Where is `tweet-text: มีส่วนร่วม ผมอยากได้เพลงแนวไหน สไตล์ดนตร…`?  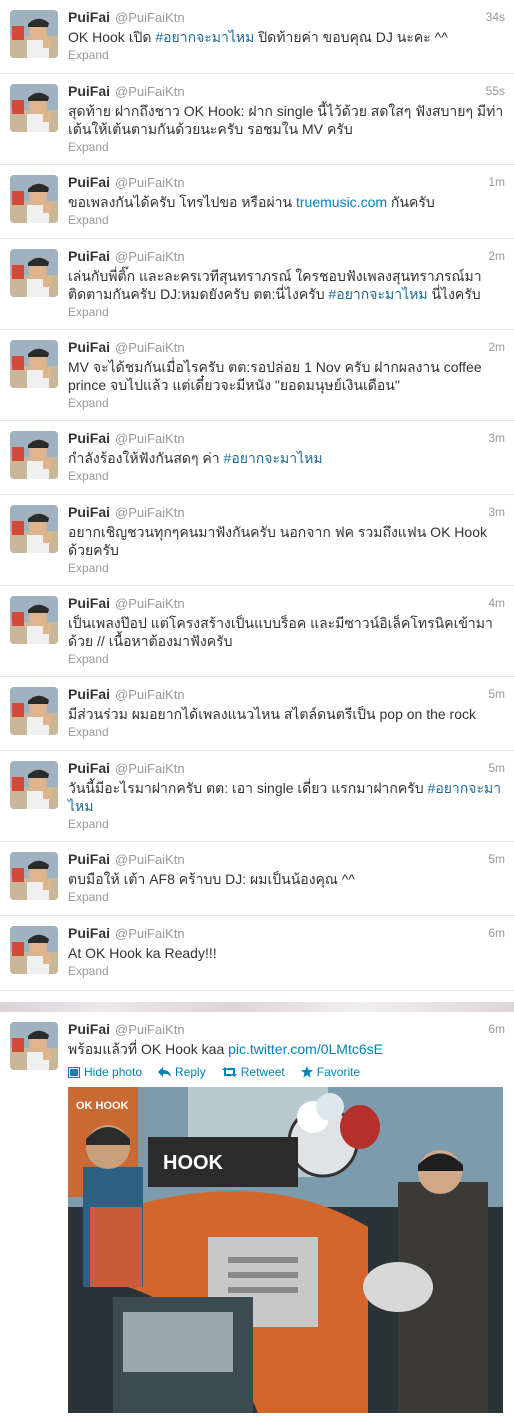
tweet-text: มีส่วนร่วม ผมอยากได้เพลงแนวไหน สไตล์ดนตร… is located at coordinates (286, 714).